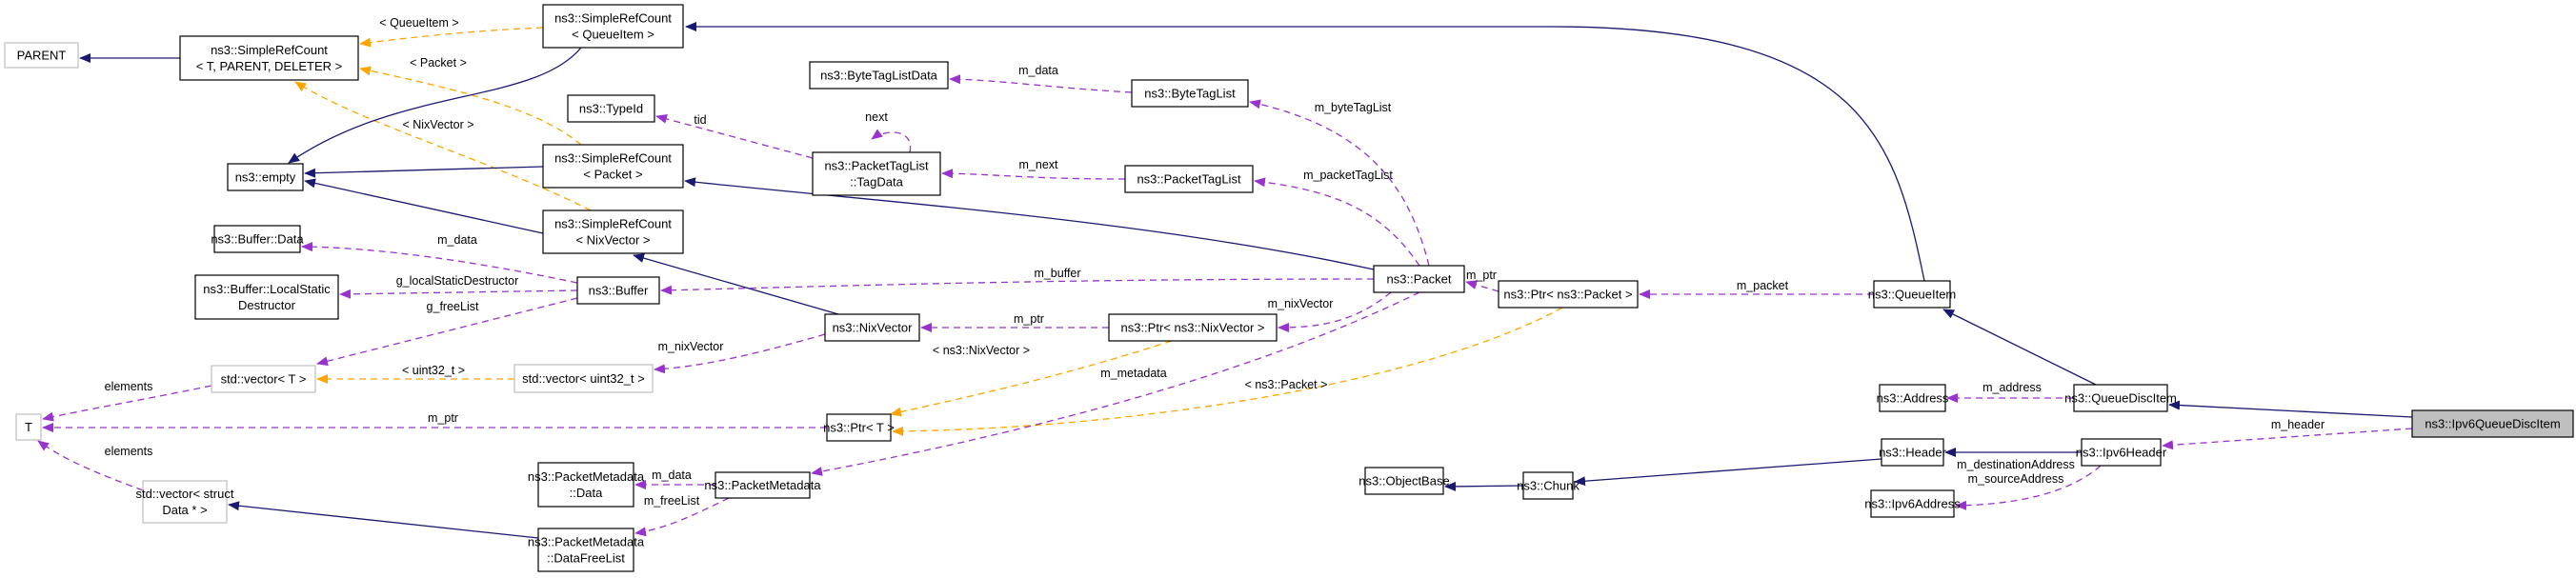 The width and height of the screenshot is (2576, 578). Describe the element at coordinates (1728, 472) in the screenshot. I see `edge-inherit-header-to-chunk` at that location.